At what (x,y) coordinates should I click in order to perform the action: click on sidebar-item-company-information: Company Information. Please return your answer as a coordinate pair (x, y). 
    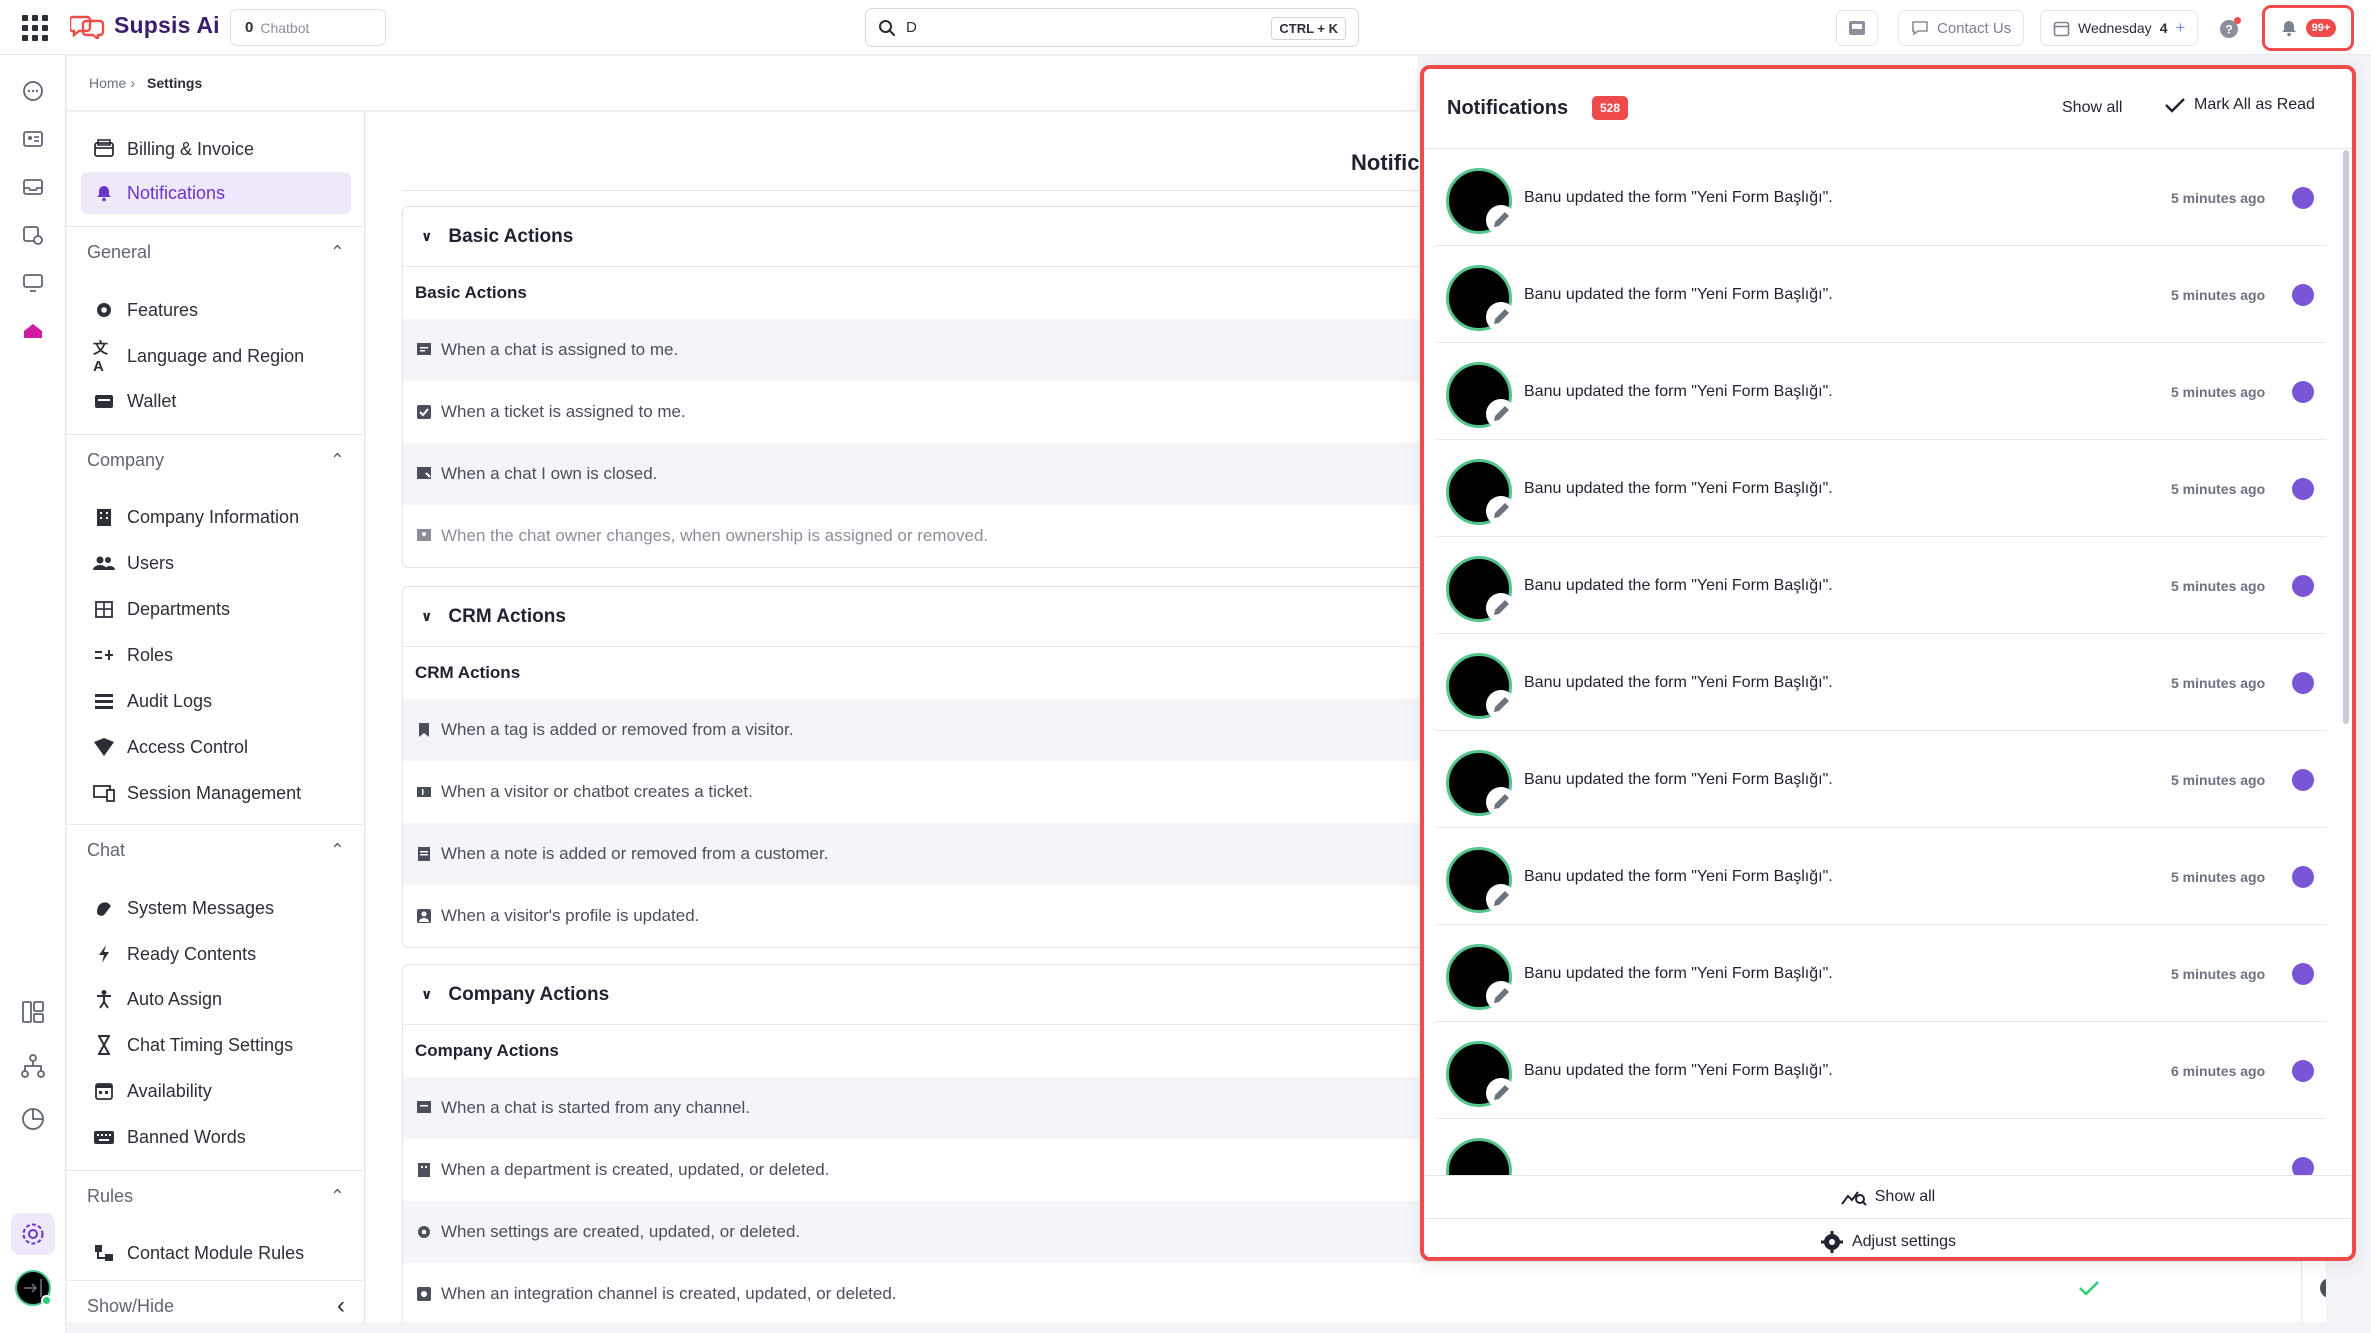
    Looking at the image, I should click on (216, 517).